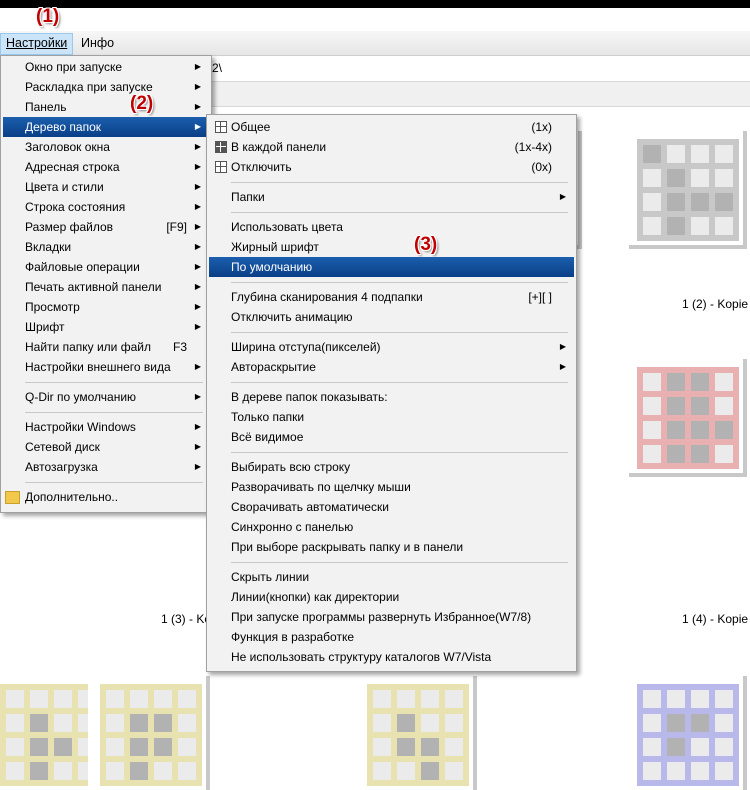 The width and height of the screenshot is (750, 790). What do you see at coordinates (261, 167) in the screenshot?
I see `menu-item-label: Отключить` at bounding box center [261, 167].